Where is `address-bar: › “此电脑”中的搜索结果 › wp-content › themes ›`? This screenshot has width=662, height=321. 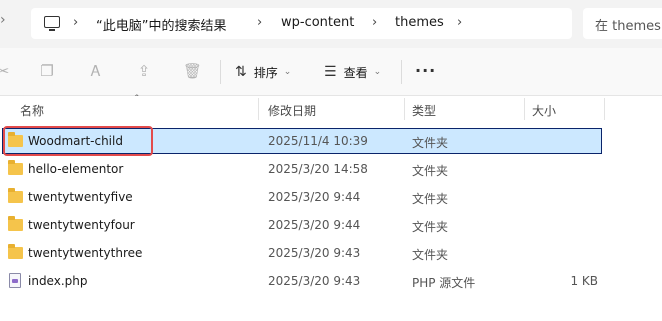
address-bar: › “此电脑”中的搜索结果 › wp-content › themes › is located at coordinates (301, 23).